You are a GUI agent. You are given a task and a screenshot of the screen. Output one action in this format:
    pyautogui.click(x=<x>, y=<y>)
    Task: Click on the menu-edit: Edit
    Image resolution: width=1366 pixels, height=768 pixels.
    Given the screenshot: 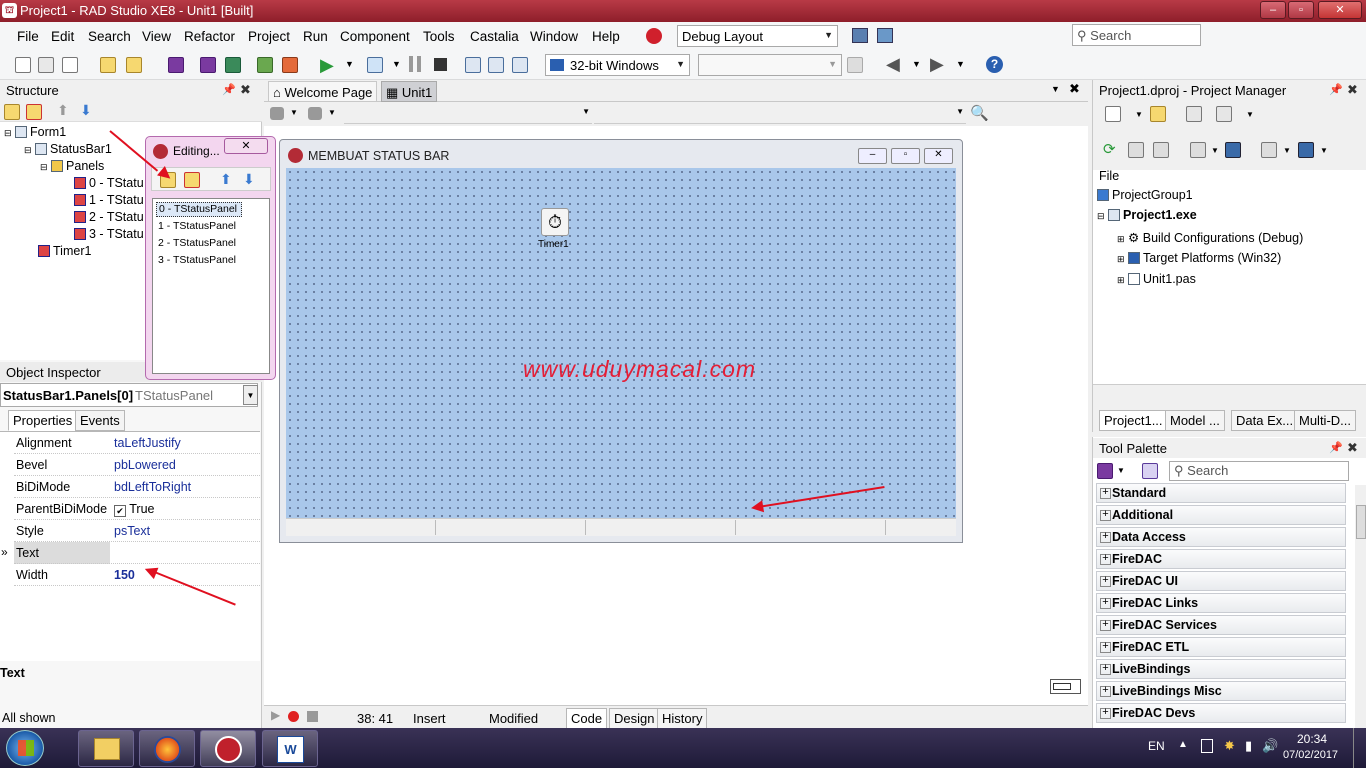 What is the action you would take?
    pyautogui.click(x=62, y=36)
    